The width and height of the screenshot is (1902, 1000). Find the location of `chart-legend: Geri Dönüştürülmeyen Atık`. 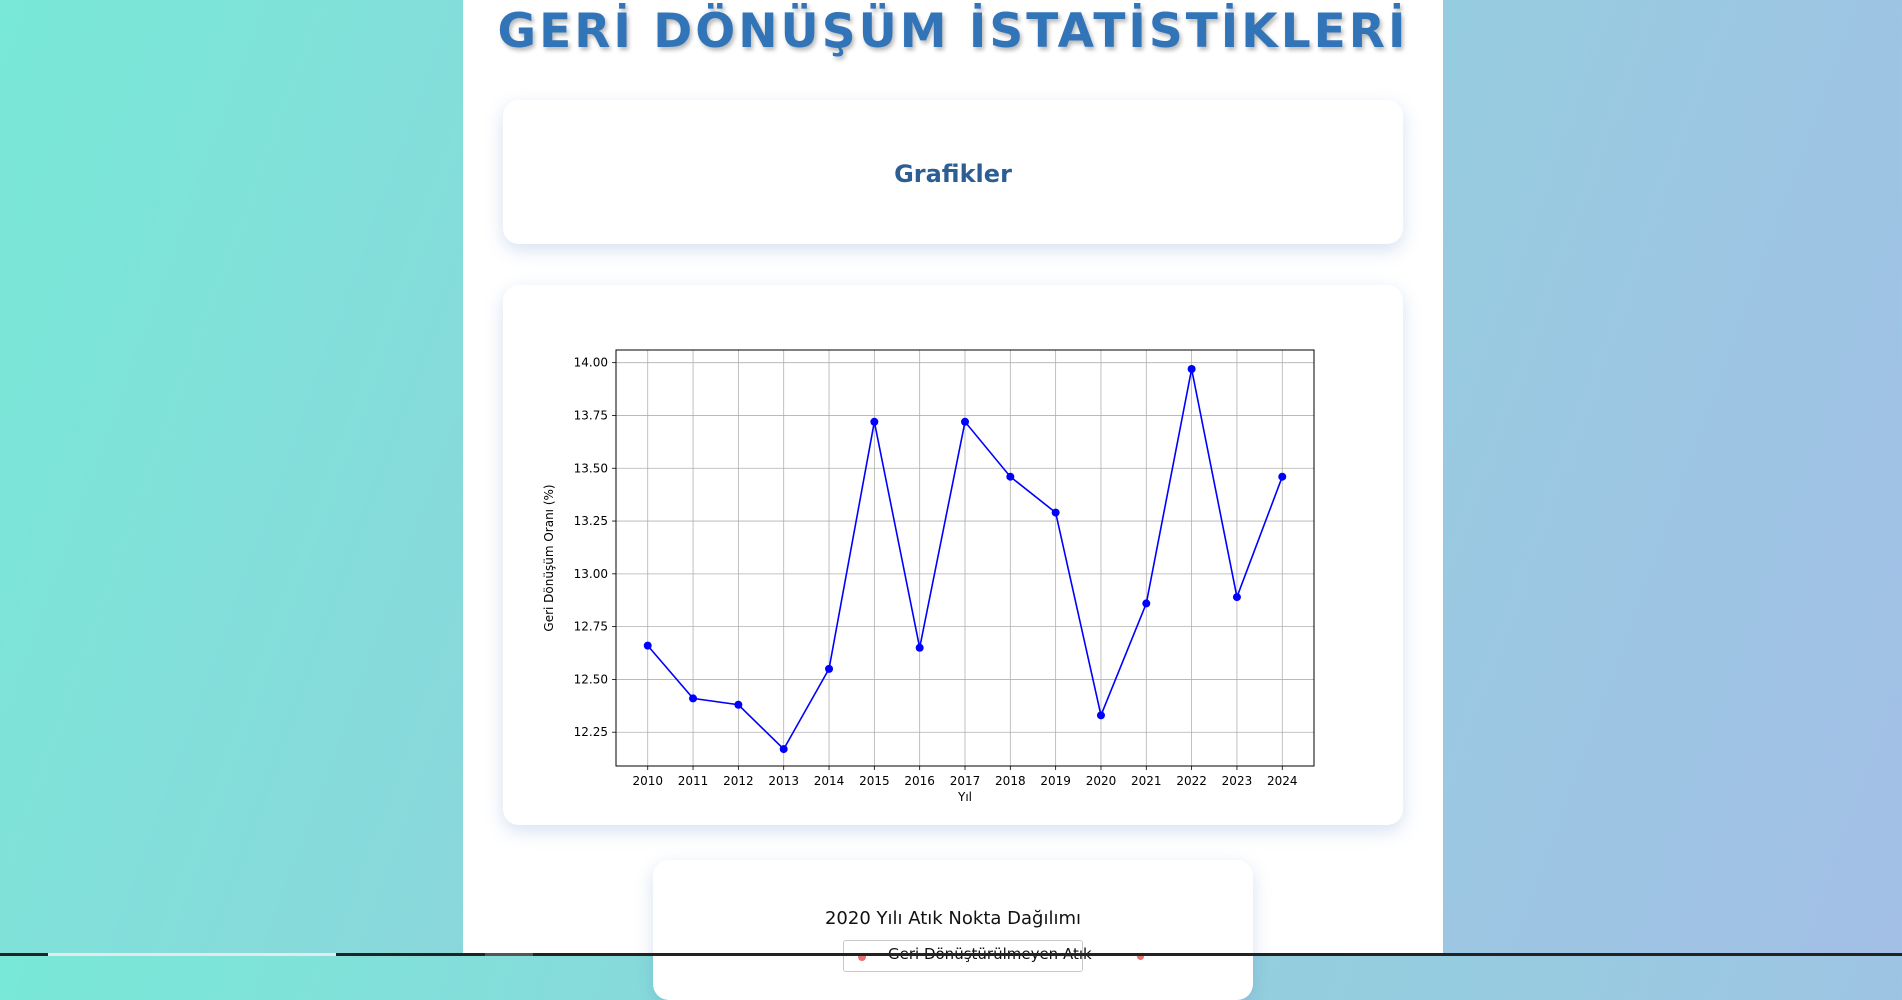

chart-legend: Geri Dönüştürülmeyen Atık is located at coordinates (967, 956).